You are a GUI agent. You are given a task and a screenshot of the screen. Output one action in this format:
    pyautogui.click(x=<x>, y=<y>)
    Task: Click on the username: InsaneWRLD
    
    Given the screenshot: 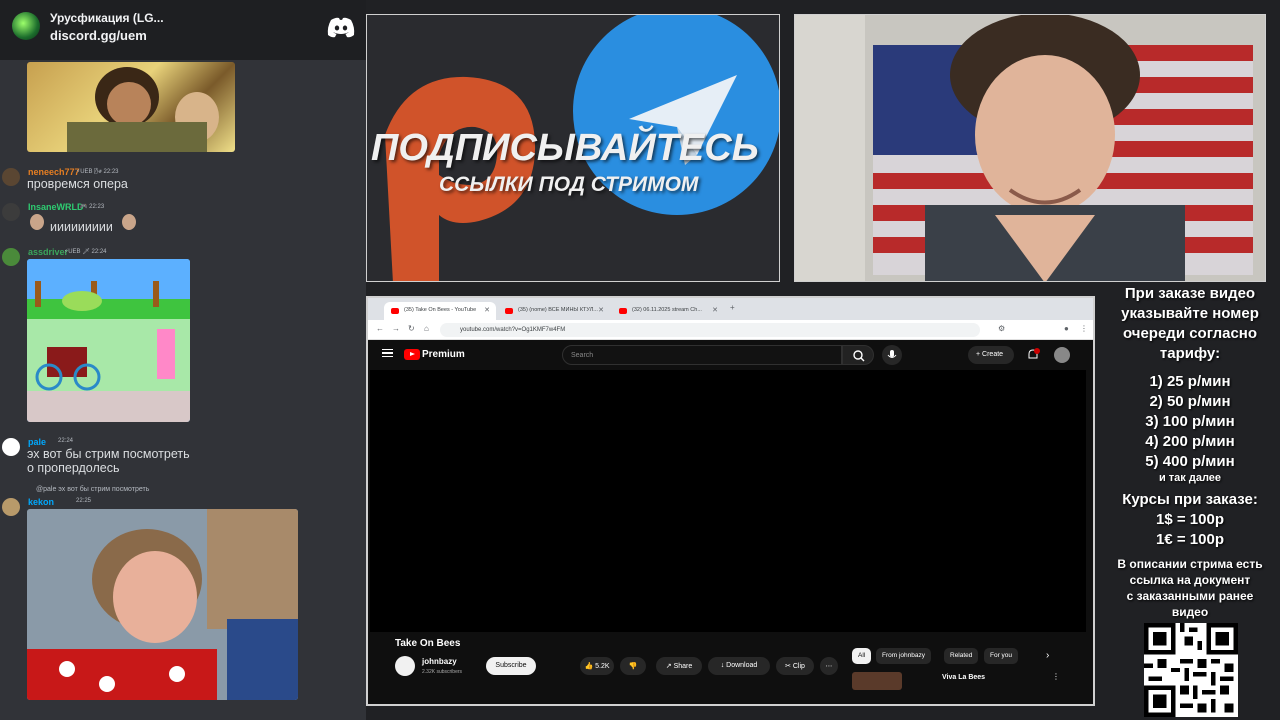 What is the action you would take?
    pyautogui.click(x=56, y=207)
    